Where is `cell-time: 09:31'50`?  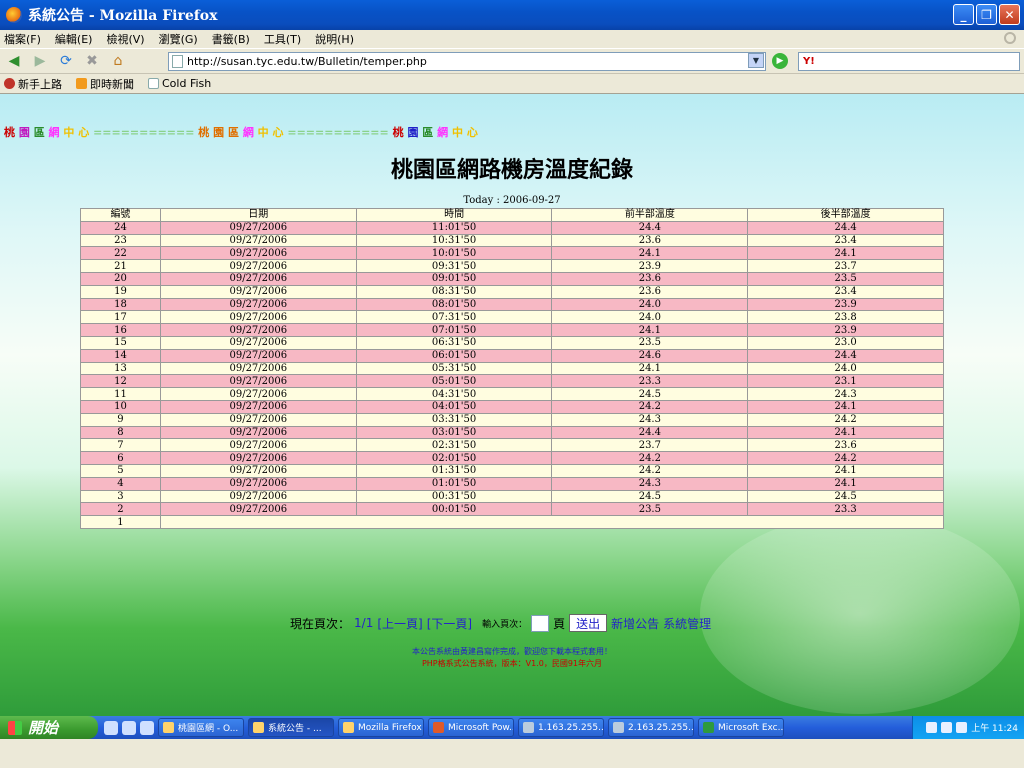
cell-time: 09:31'50 is located at coordinates (454, 266).